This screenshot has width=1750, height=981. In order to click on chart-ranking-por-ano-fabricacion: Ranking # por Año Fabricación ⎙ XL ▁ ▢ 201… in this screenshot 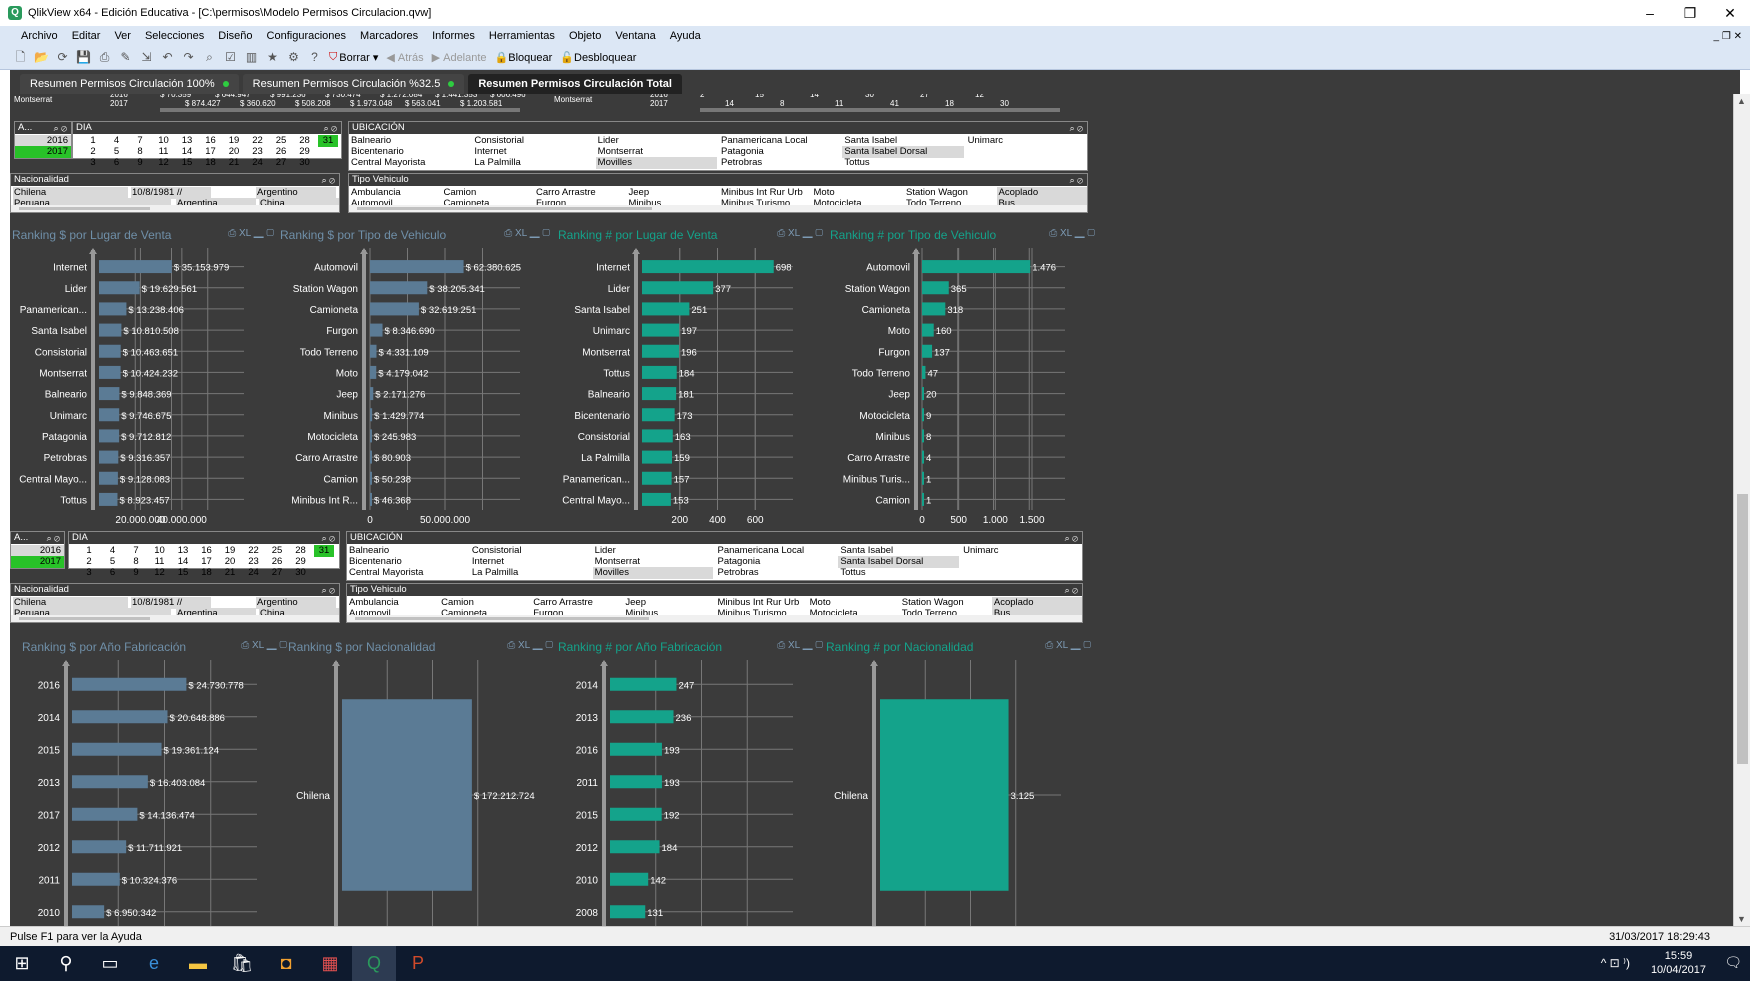, I will do `click(690, 783)`.